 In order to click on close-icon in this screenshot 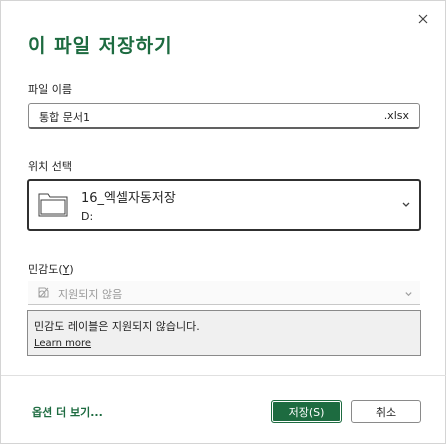, I will do `click(423, 19)`.